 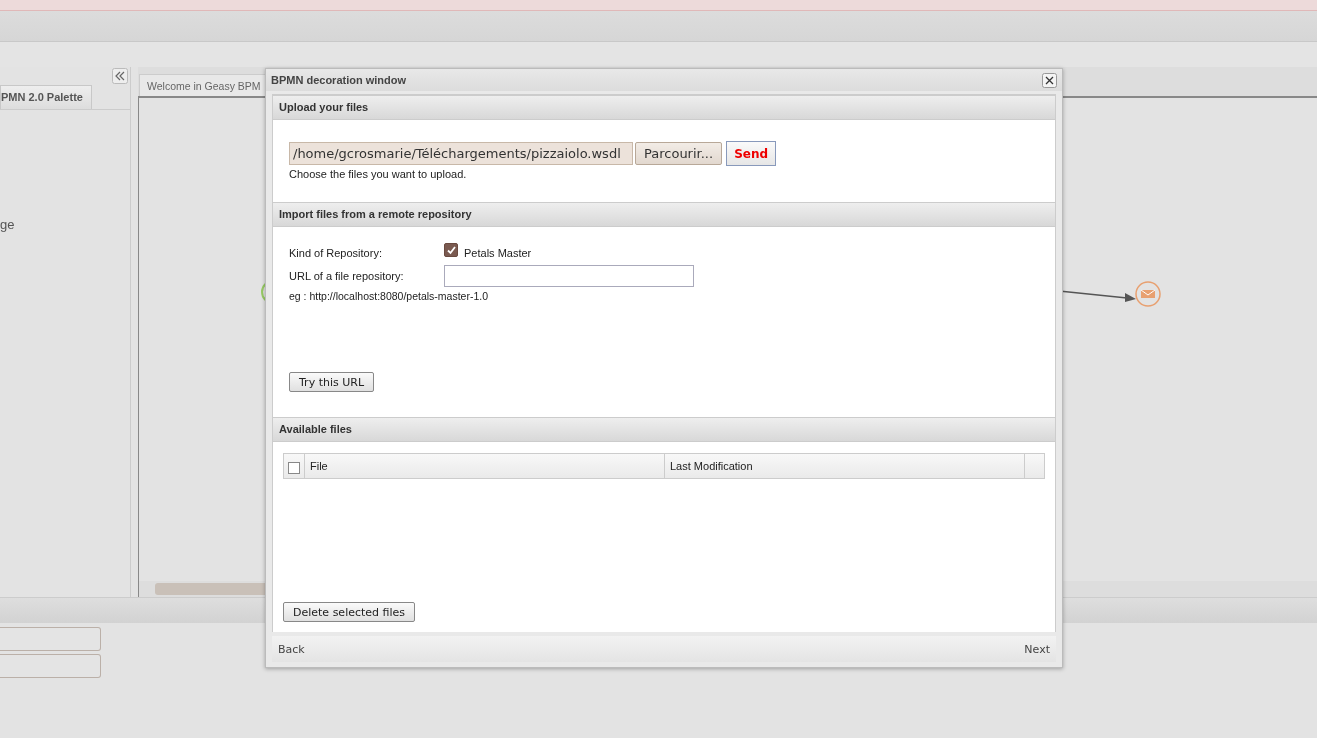 I want to click on field-label: URL of a file repository:, so click(x=347, y=276).